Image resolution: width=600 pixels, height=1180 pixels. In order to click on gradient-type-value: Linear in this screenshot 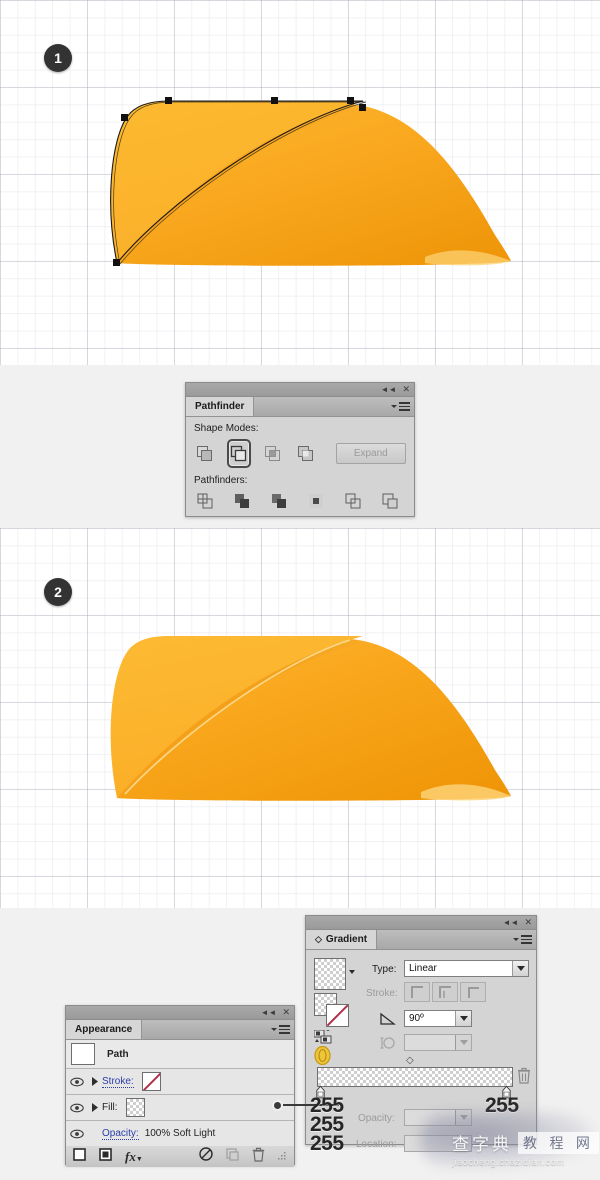, I will do `click(423, 968)`.